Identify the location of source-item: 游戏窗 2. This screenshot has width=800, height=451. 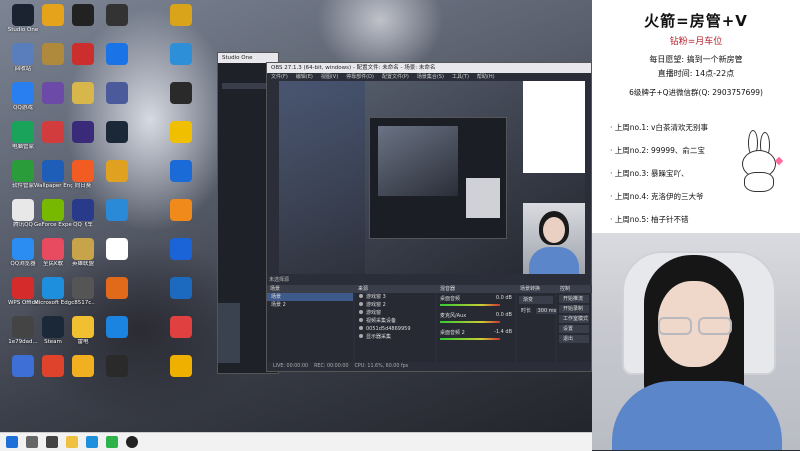
(395, 305).